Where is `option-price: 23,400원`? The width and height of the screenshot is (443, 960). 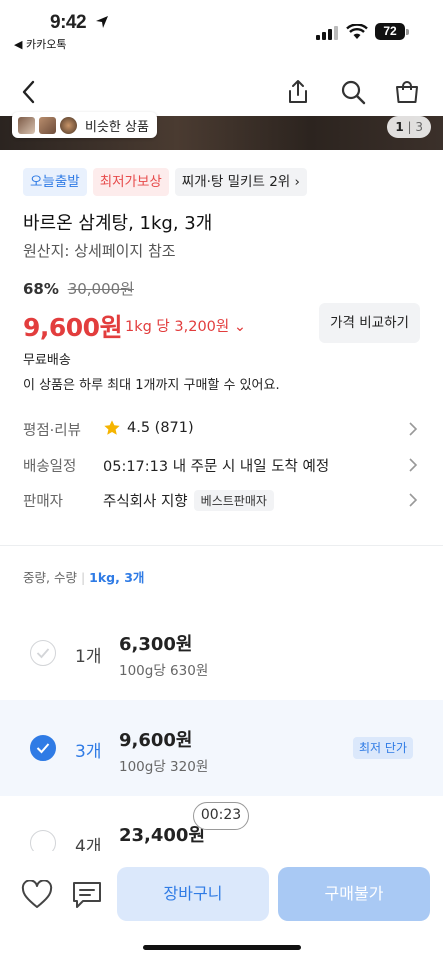 option-price: 23,400원 is located at coordinates (162, 835).